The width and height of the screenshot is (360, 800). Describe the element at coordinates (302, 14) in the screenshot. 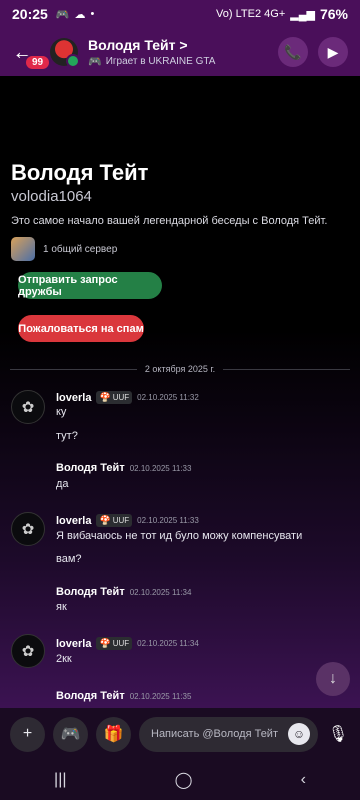

I see `signal-icon: ▂▄▆` at that location.